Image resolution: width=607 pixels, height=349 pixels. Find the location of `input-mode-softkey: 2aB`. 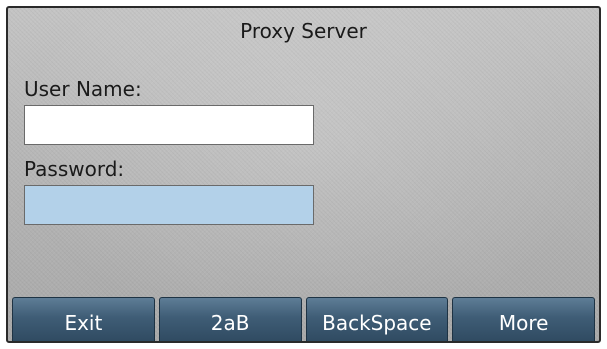

input-mode-softkey: 2aB is located at coordinates (230, 319).